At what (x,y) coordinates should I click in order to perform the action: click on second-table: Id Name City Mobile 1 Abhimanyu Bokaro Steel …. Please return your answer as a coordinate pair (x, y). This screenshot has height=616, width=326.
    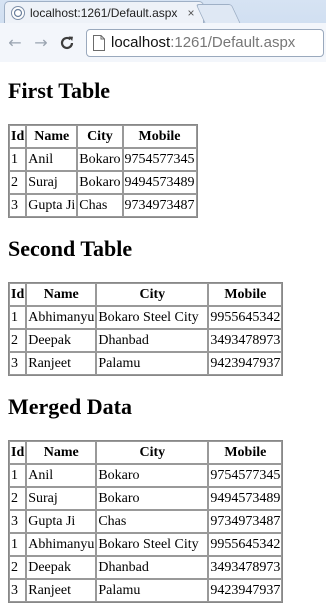
    Looking at the image, I should click on (146, 329).